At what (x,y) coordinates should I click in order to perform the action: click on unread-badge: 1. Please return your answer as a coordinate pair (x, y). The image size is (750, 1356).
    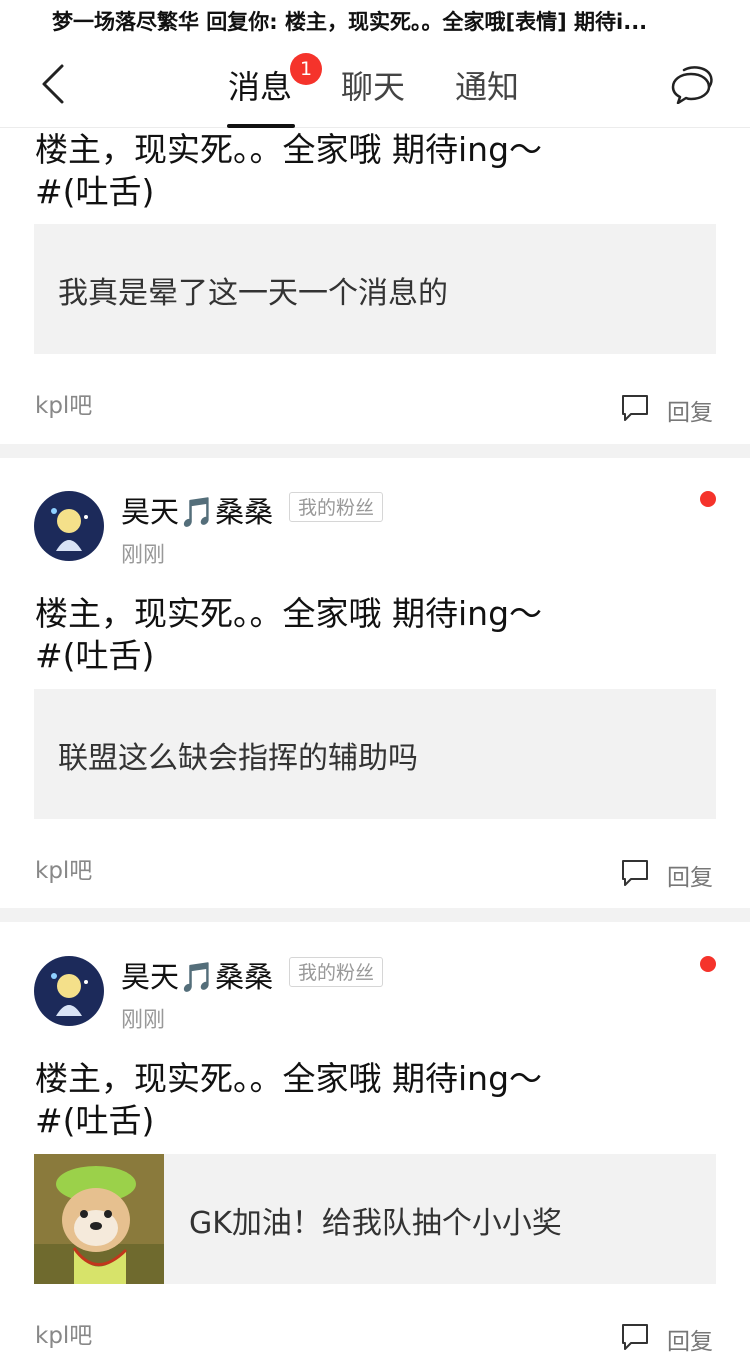
    Looking at the image, I should click on (306, 69).